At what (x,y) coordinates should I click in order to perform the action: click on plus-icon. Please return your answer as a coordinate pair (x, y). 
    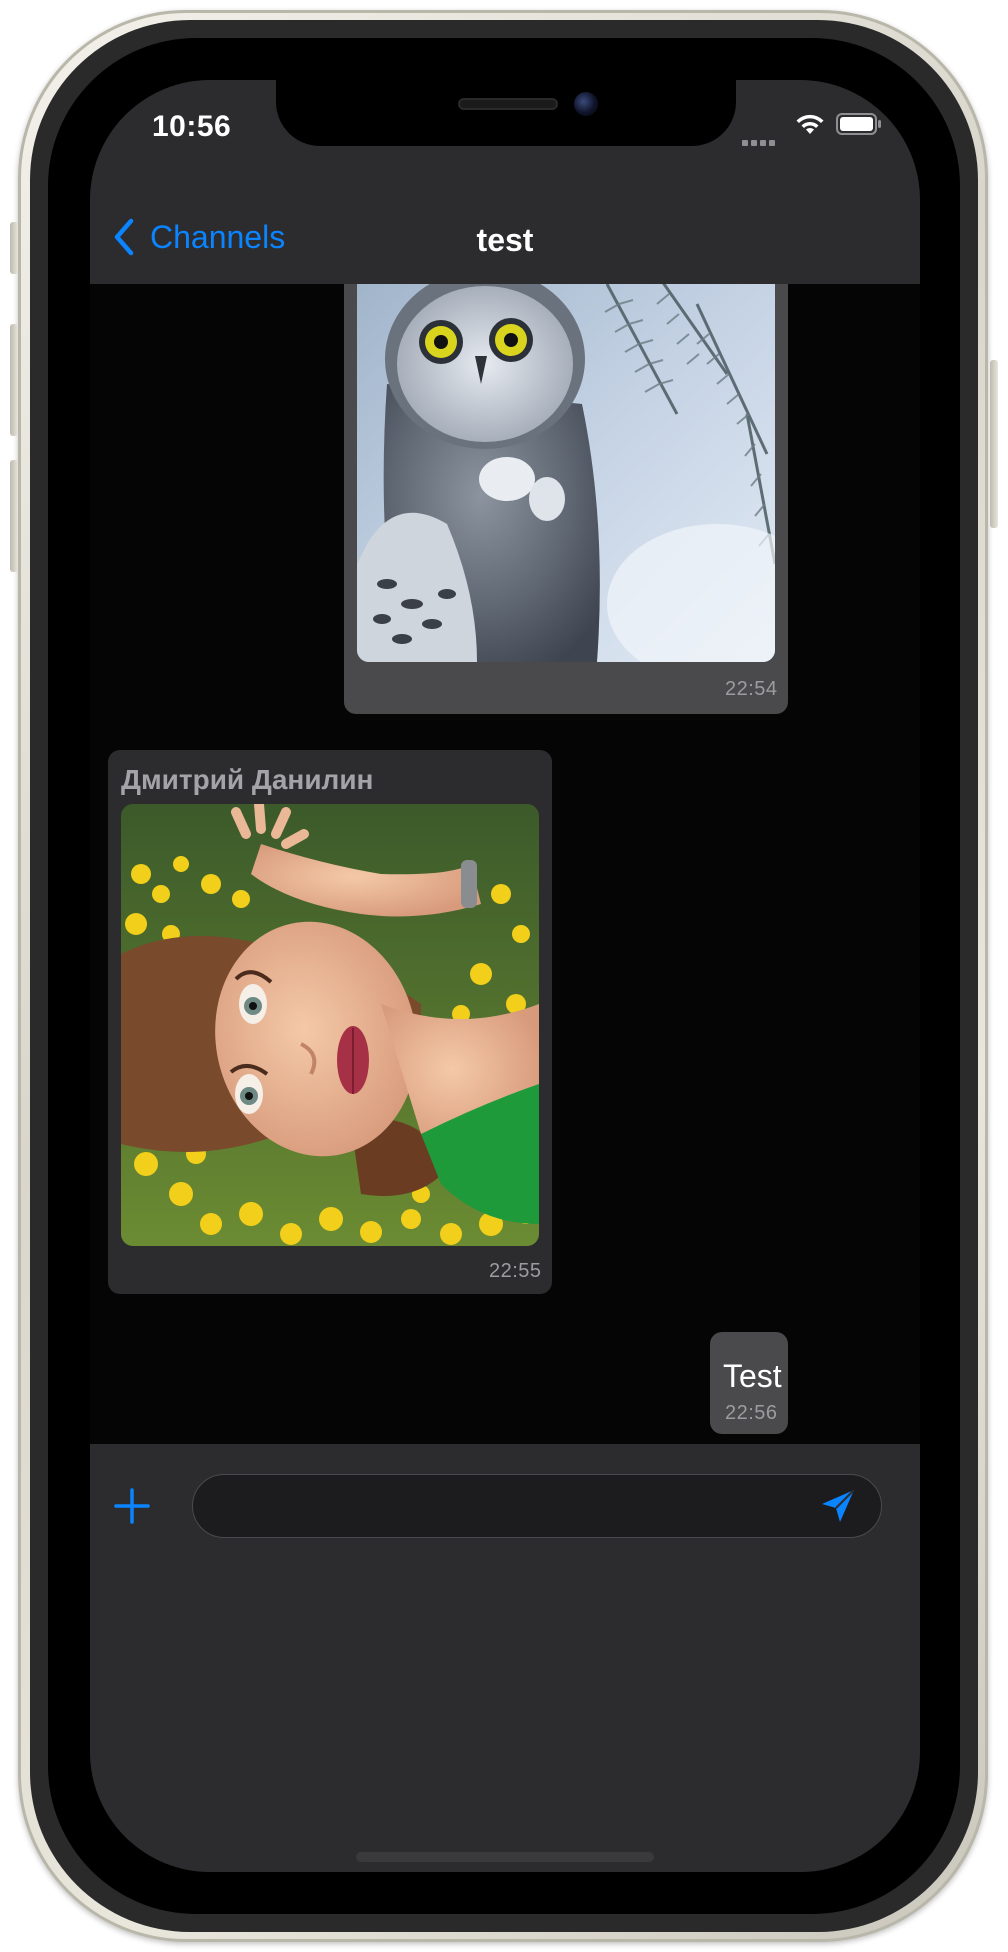
    Looking at the image, I should click on (132, 1506).